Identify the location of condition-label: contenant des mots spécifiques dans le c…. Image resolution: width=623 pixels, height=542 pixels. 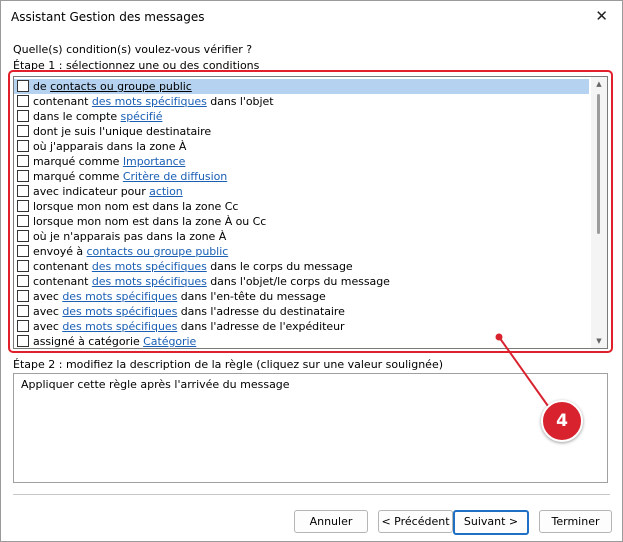
(193, 266).